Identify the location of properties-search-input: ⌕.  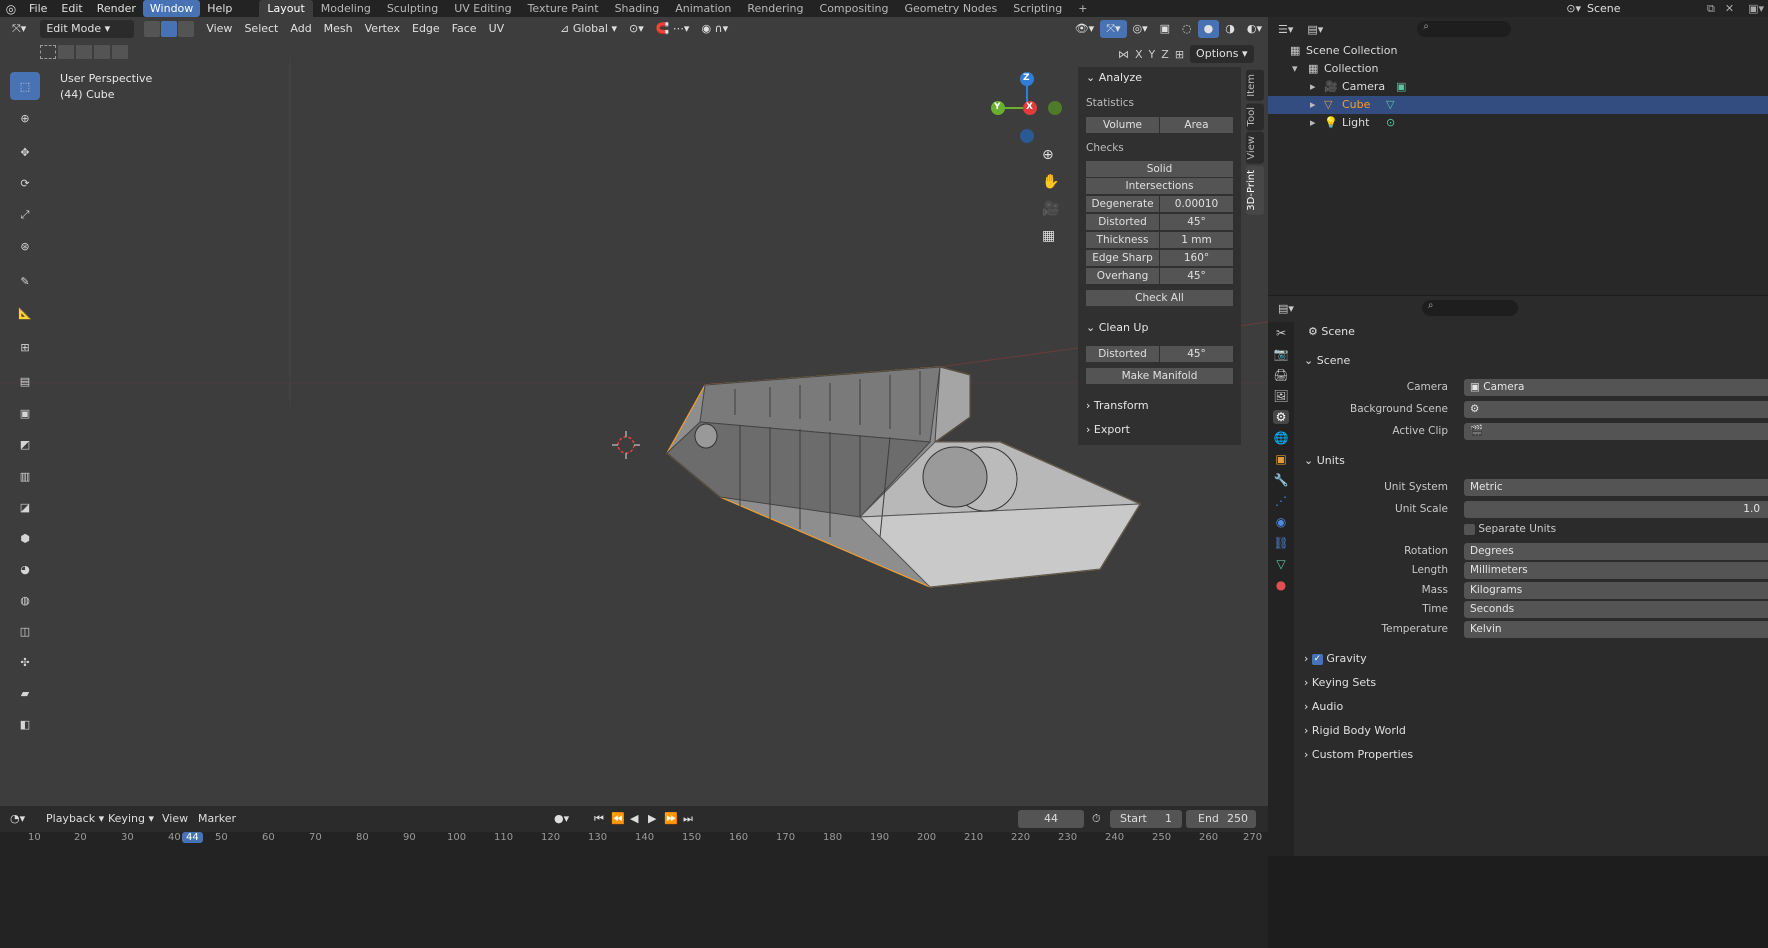
(1469, 308).